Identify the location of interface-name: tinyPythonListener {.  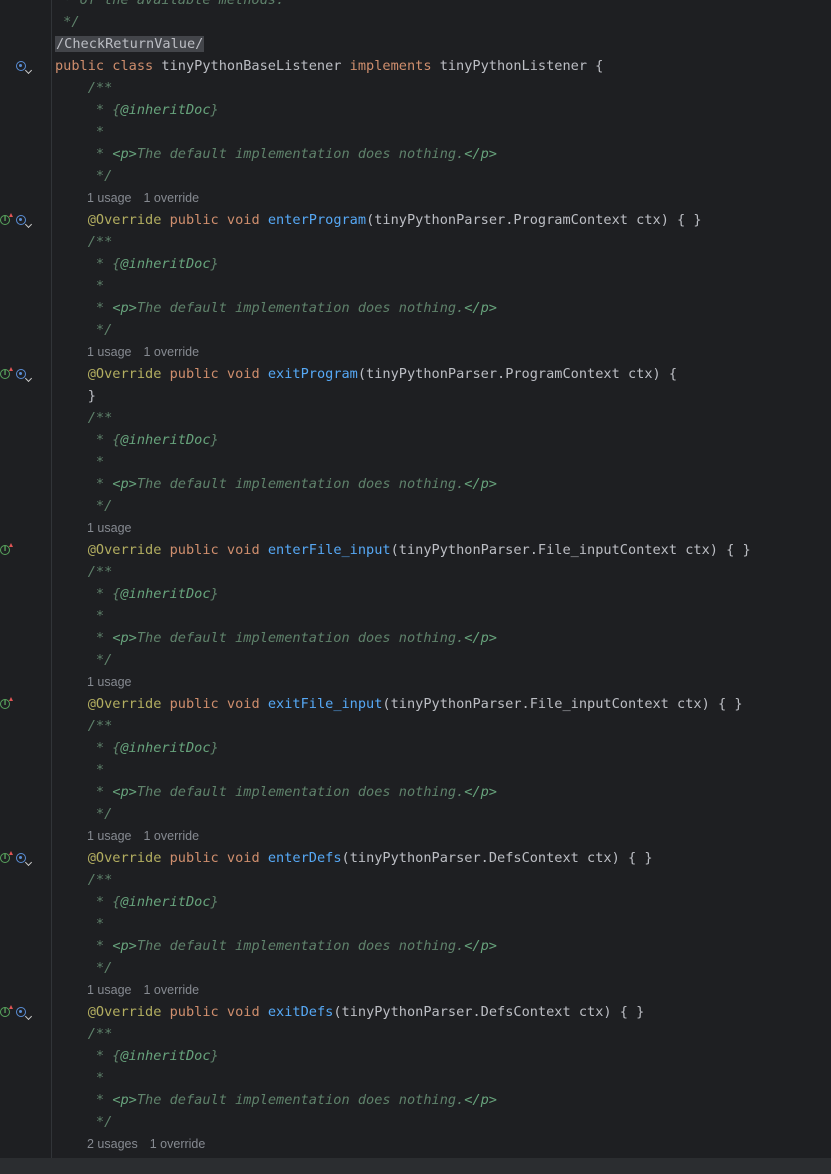
(522, 66).